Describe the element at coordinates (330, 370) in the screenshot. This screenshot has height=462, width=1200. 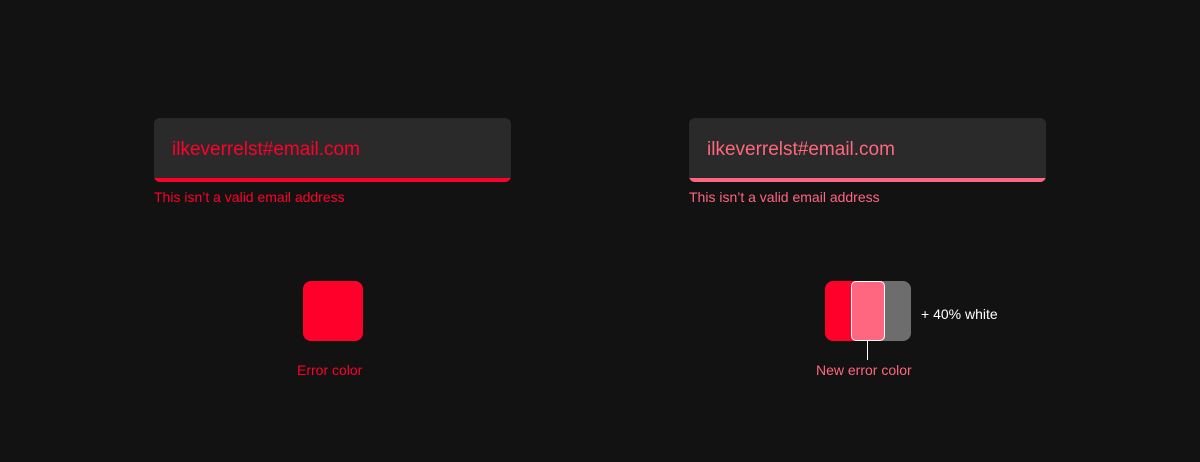
I see `error-color-caption: Error color` at that location.